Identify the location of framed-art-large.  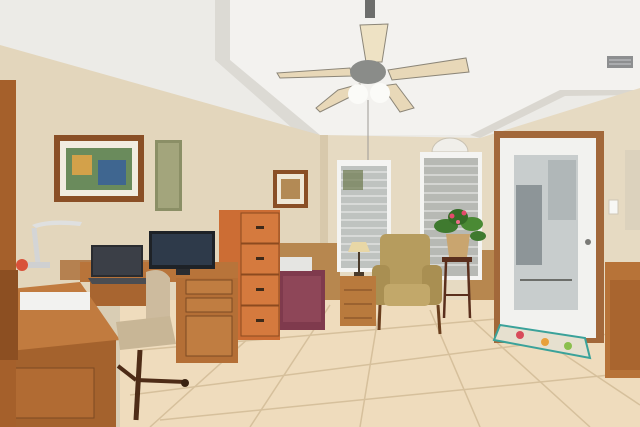
(99, 168).